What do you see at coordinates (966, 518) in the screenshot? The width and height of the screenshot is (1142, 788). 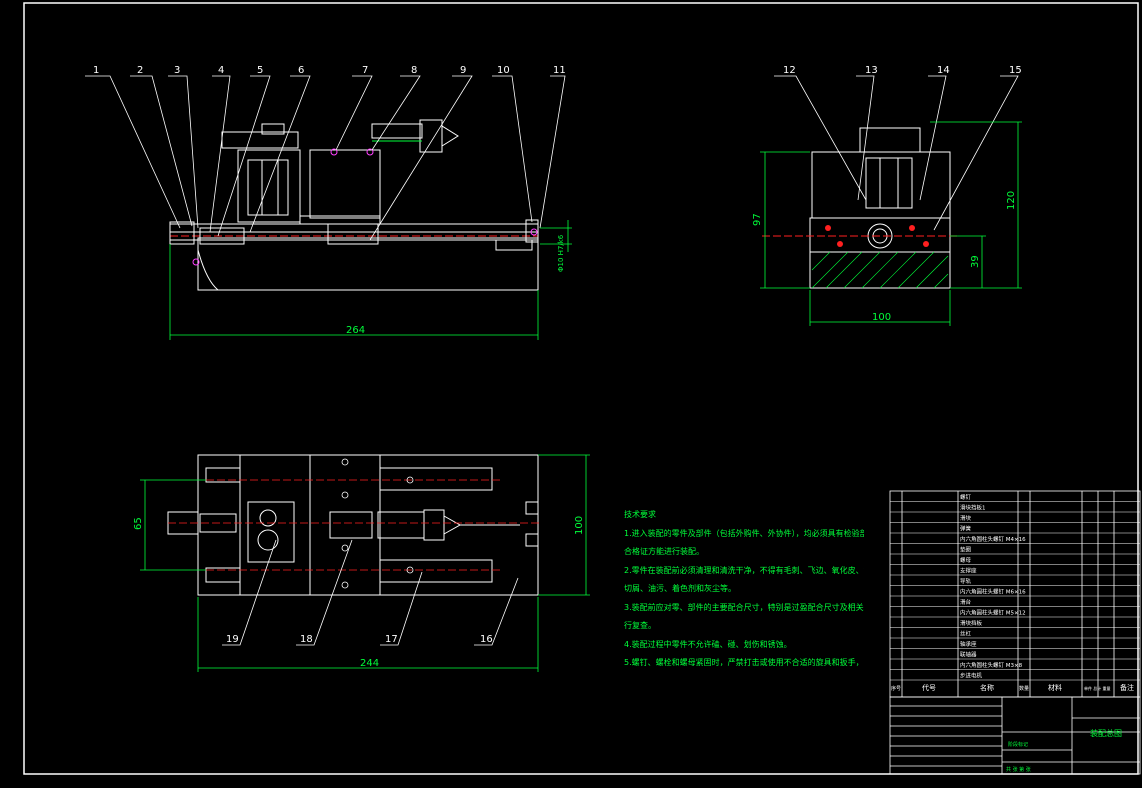 I see `bom-row-name: 滑块` at bounding box center [966, 518].